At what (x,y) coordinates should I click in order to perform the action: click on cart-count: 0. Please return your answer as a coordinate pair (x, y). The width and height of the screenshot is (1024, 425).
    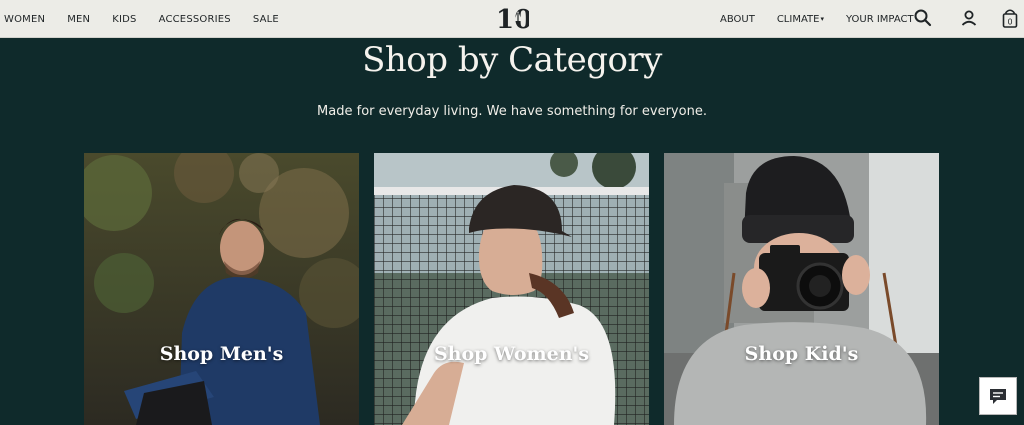
    Looking at the image, I should click on (1009, 22).